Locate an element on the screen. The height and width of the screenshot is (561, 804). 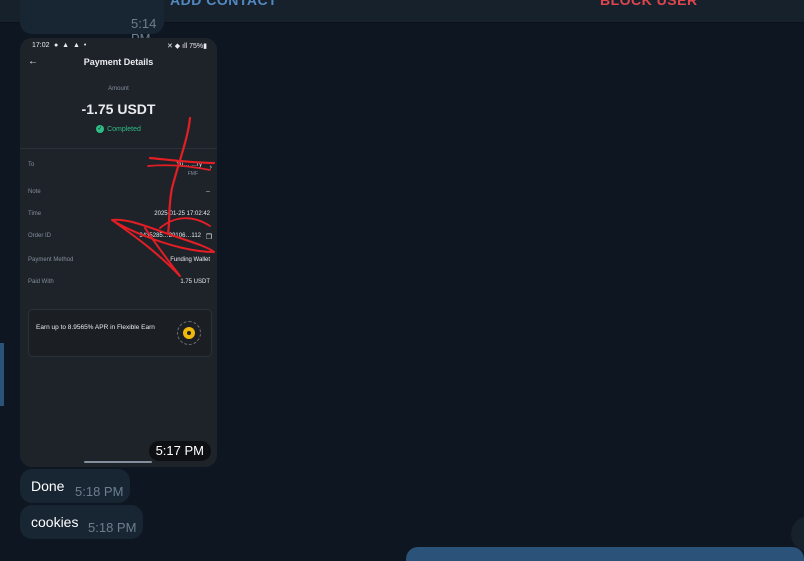
outgoing-message-bubble-partial is located at coordinates (605, 554).